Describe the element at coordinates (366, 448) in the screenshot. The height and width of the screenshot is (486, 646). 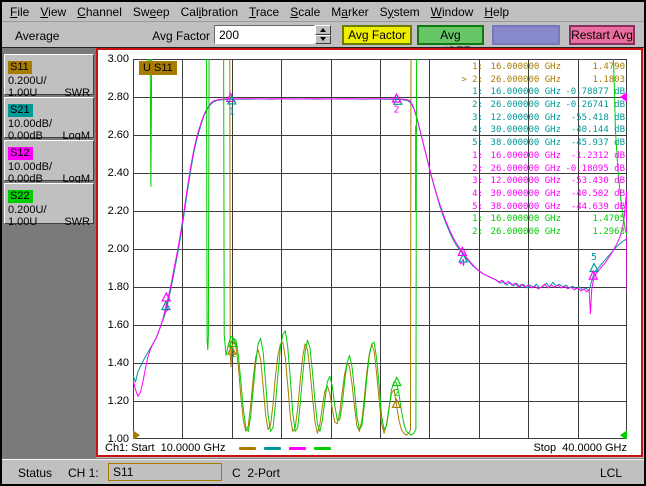
I see `sweep-range-line: Ch1: Start 10.0000 GHz Stop 40.0000 GHz` at that location.